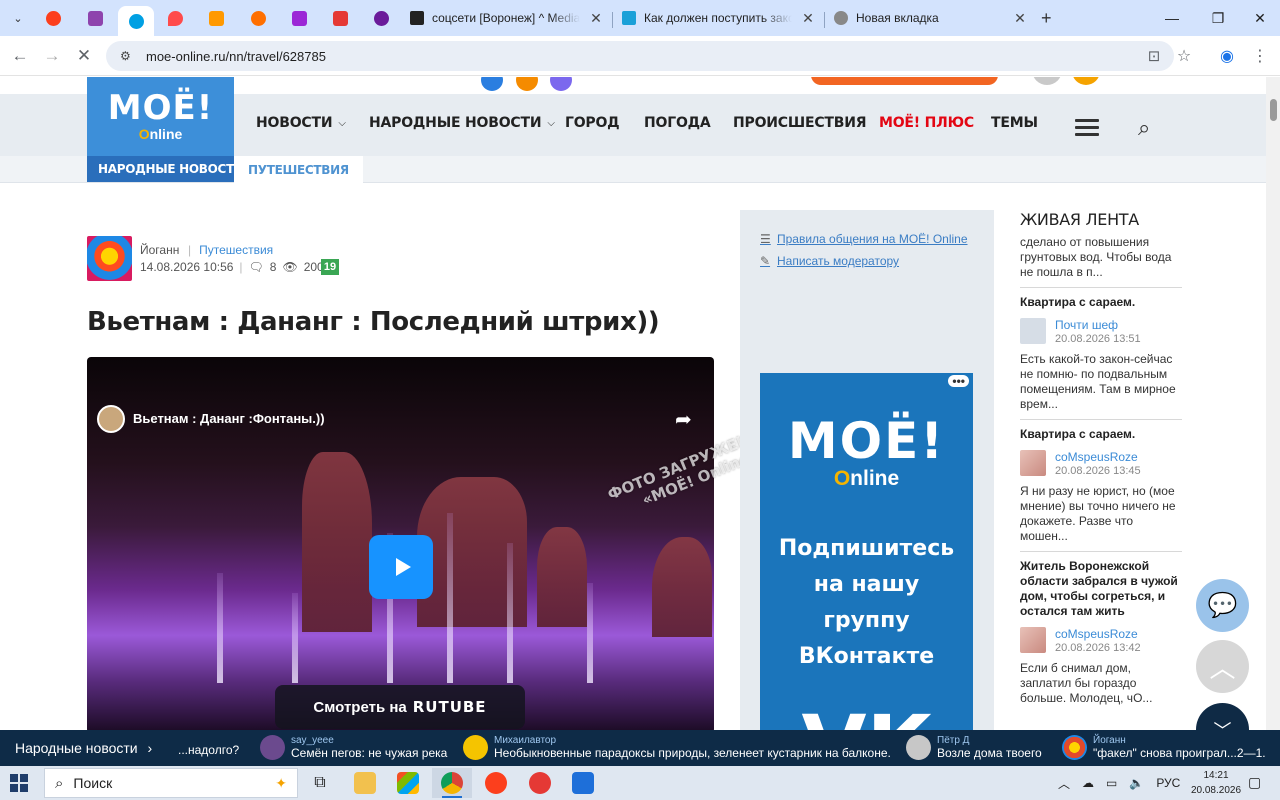 This screenshot has height=800, width=1280. Describe the element at coordinates (561, 84) in the screenshot. I see `social-icon-max` at that location.